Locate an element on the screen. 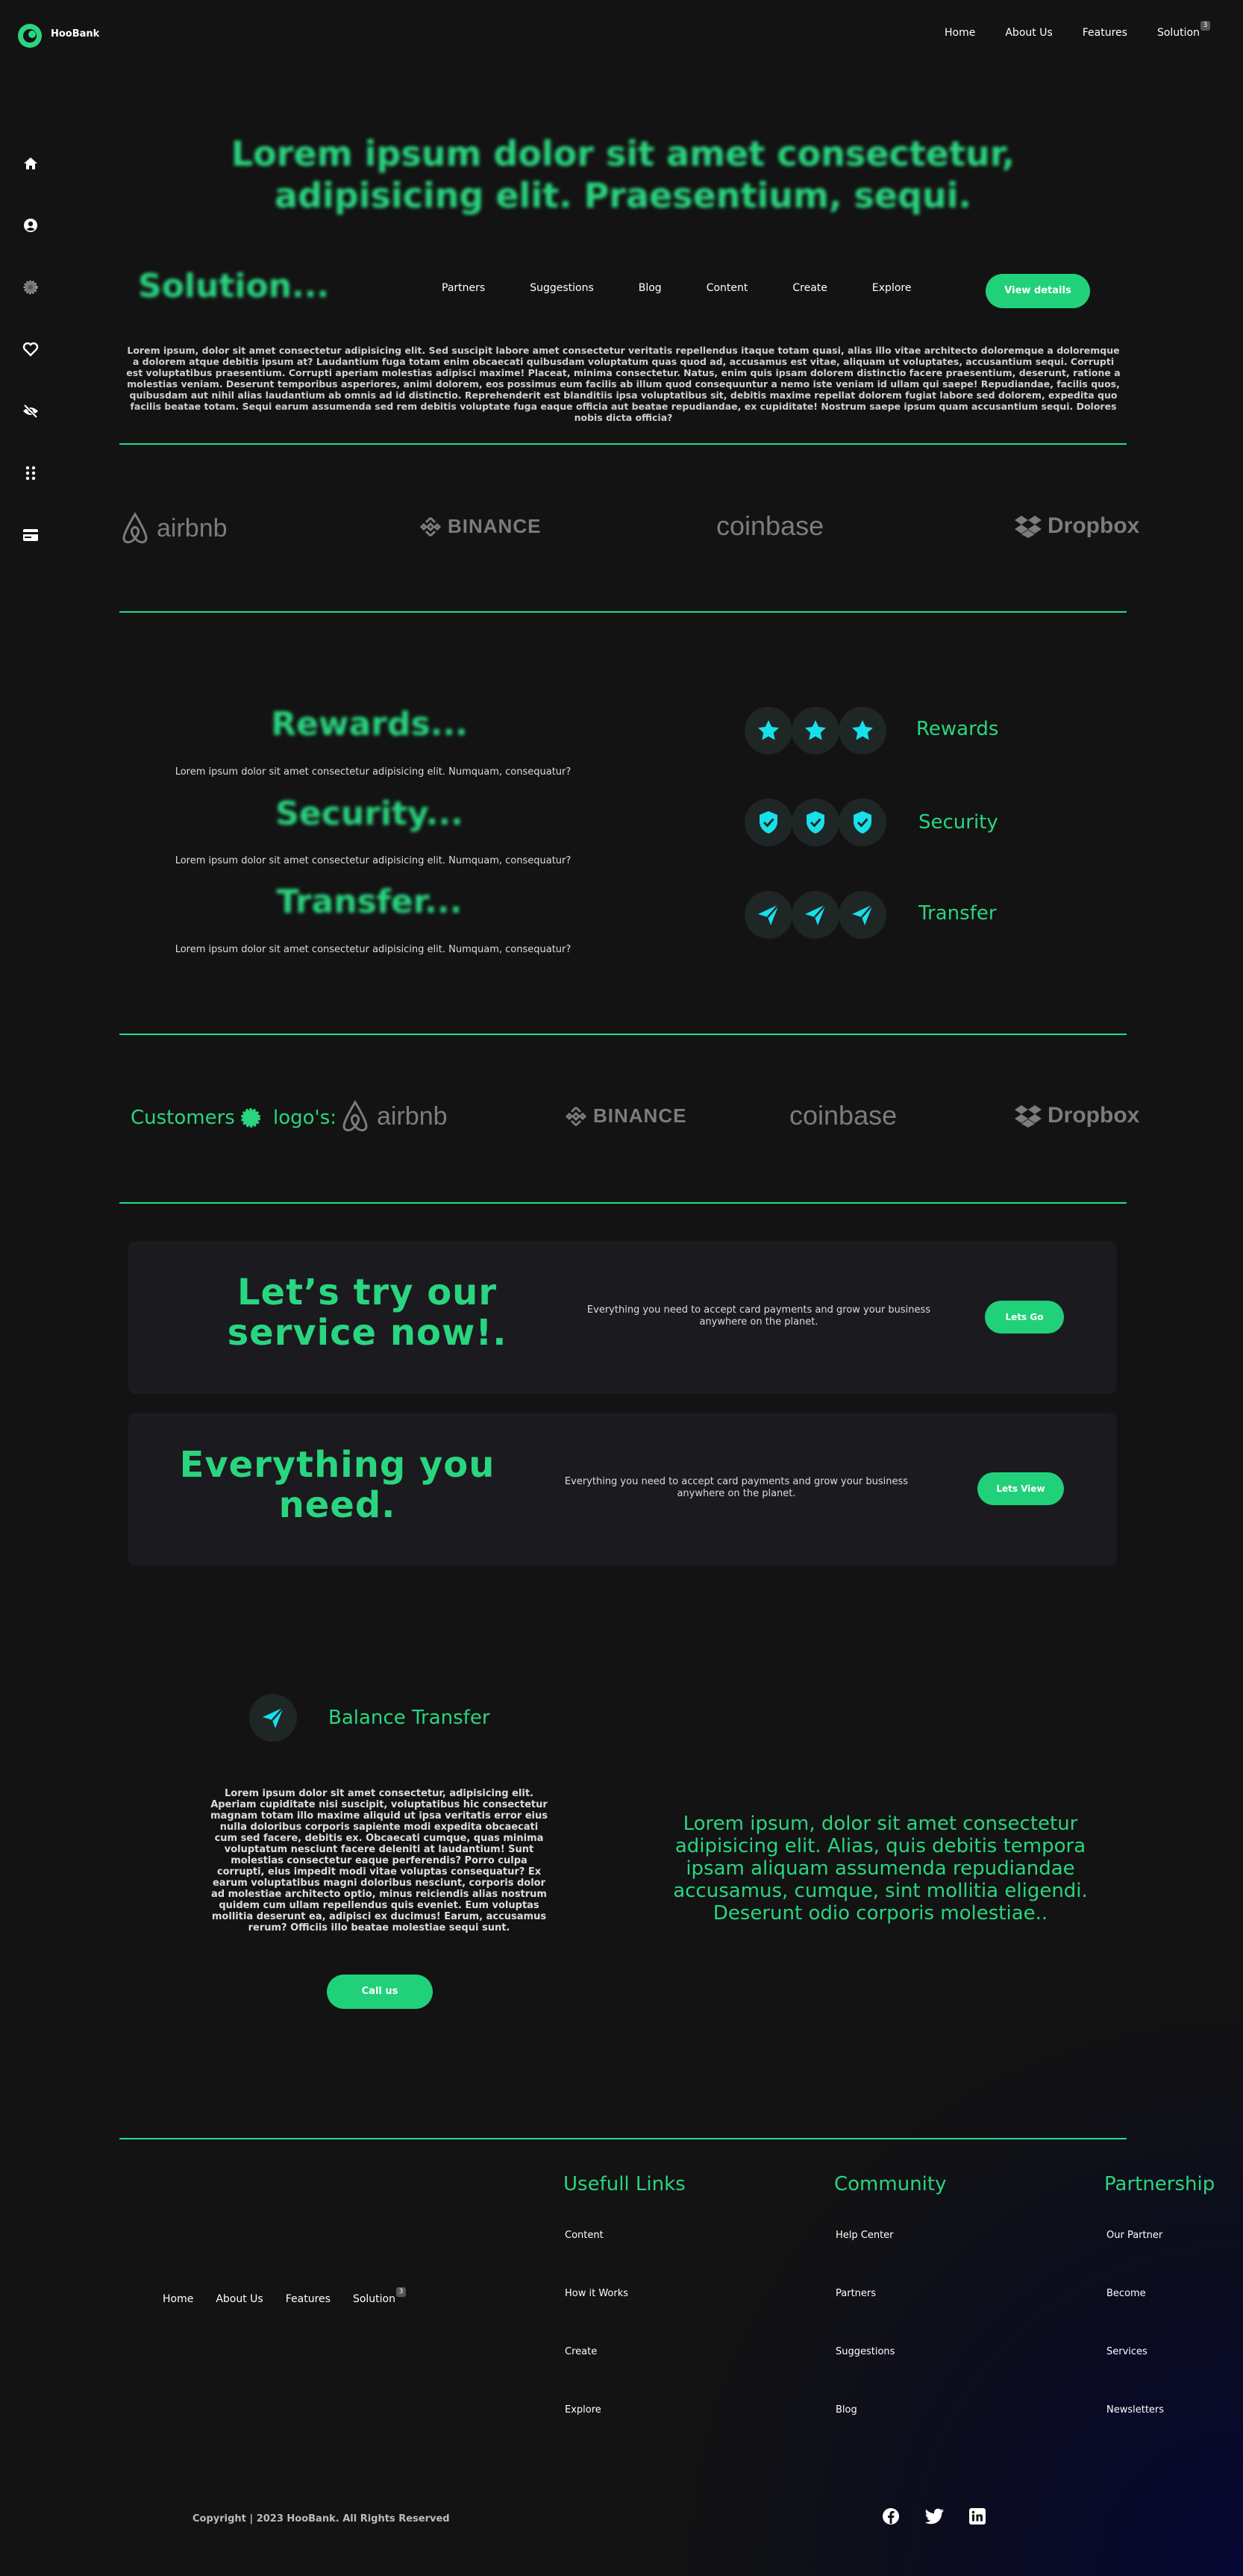  cta-title: Let’s try our service now!. is located at coordinates (367, 1313).